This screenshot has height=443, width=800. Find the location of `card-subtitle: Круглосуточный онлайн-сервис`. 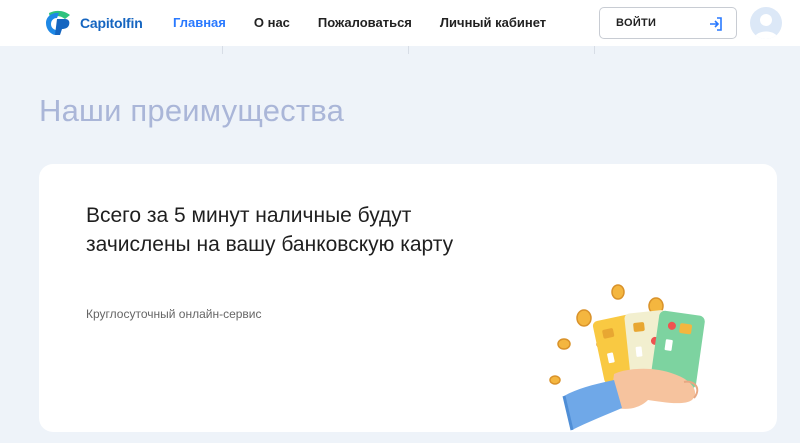

card-subtitle: Круглосуточный онлайн-сервис is located at coordinates (174, 314).